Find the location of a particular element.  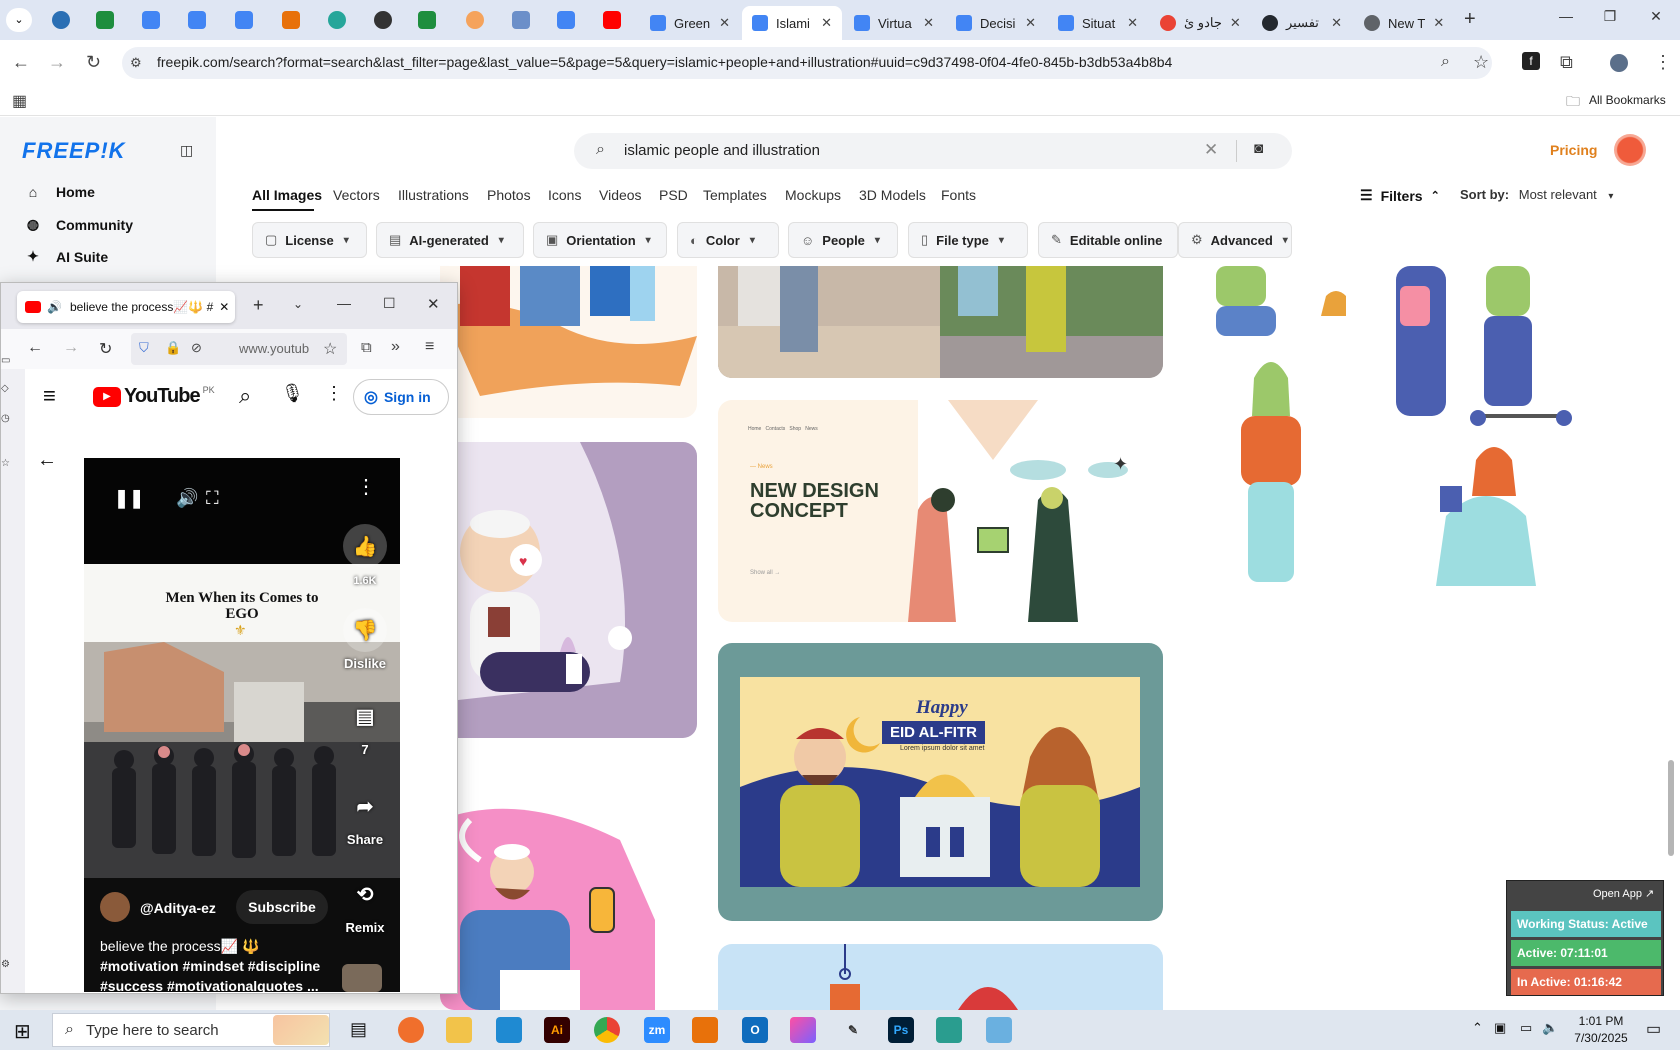

photoshop-taskbar-icon: Ps is located at coordinates (901, 1030).